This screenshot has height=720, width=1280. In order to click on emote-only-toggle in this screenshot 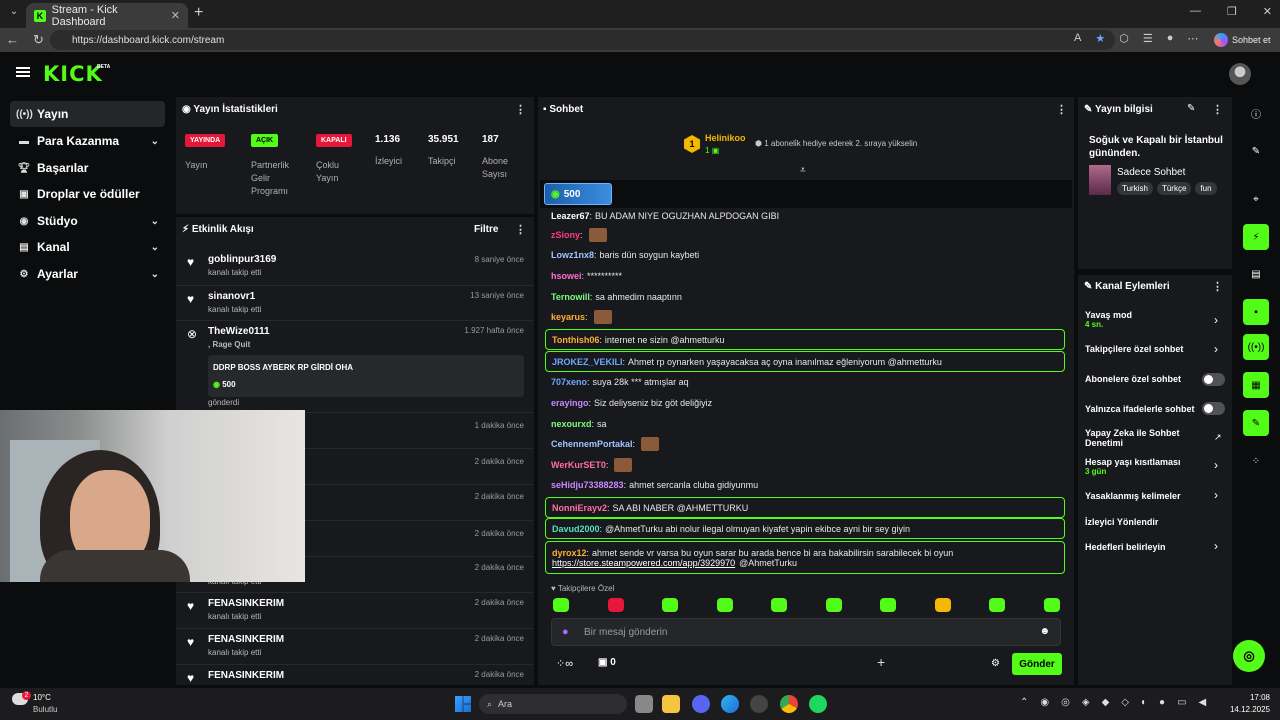, I will do `click(1213, 408)`.